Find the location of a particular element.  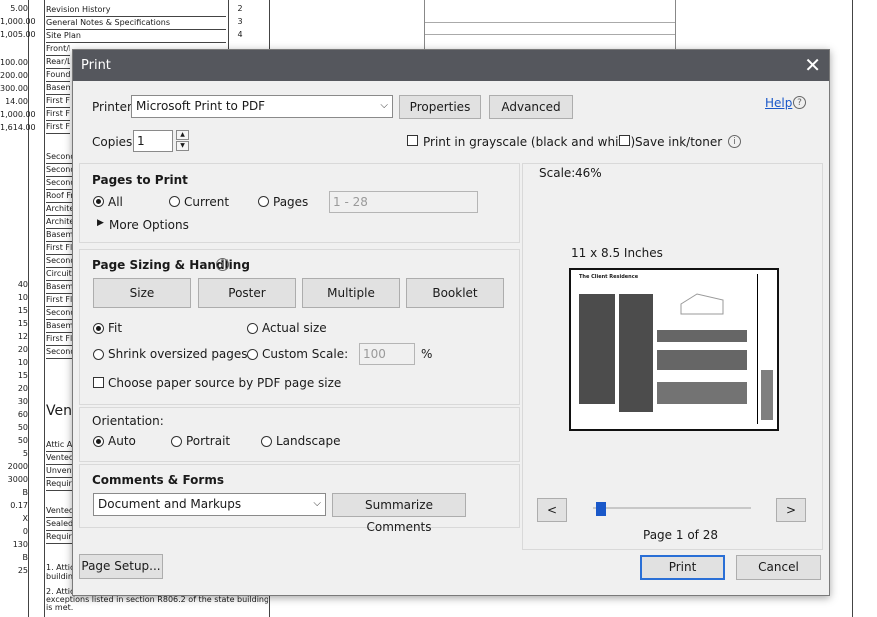

bg-number: 50 is located at coordinates (22, 427).